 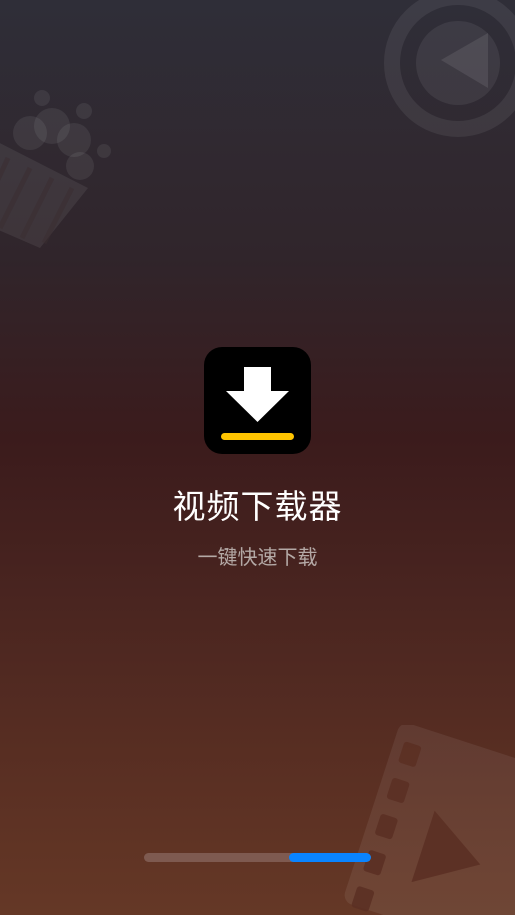 I want to click on app-icon, so click(x=257, y=400).